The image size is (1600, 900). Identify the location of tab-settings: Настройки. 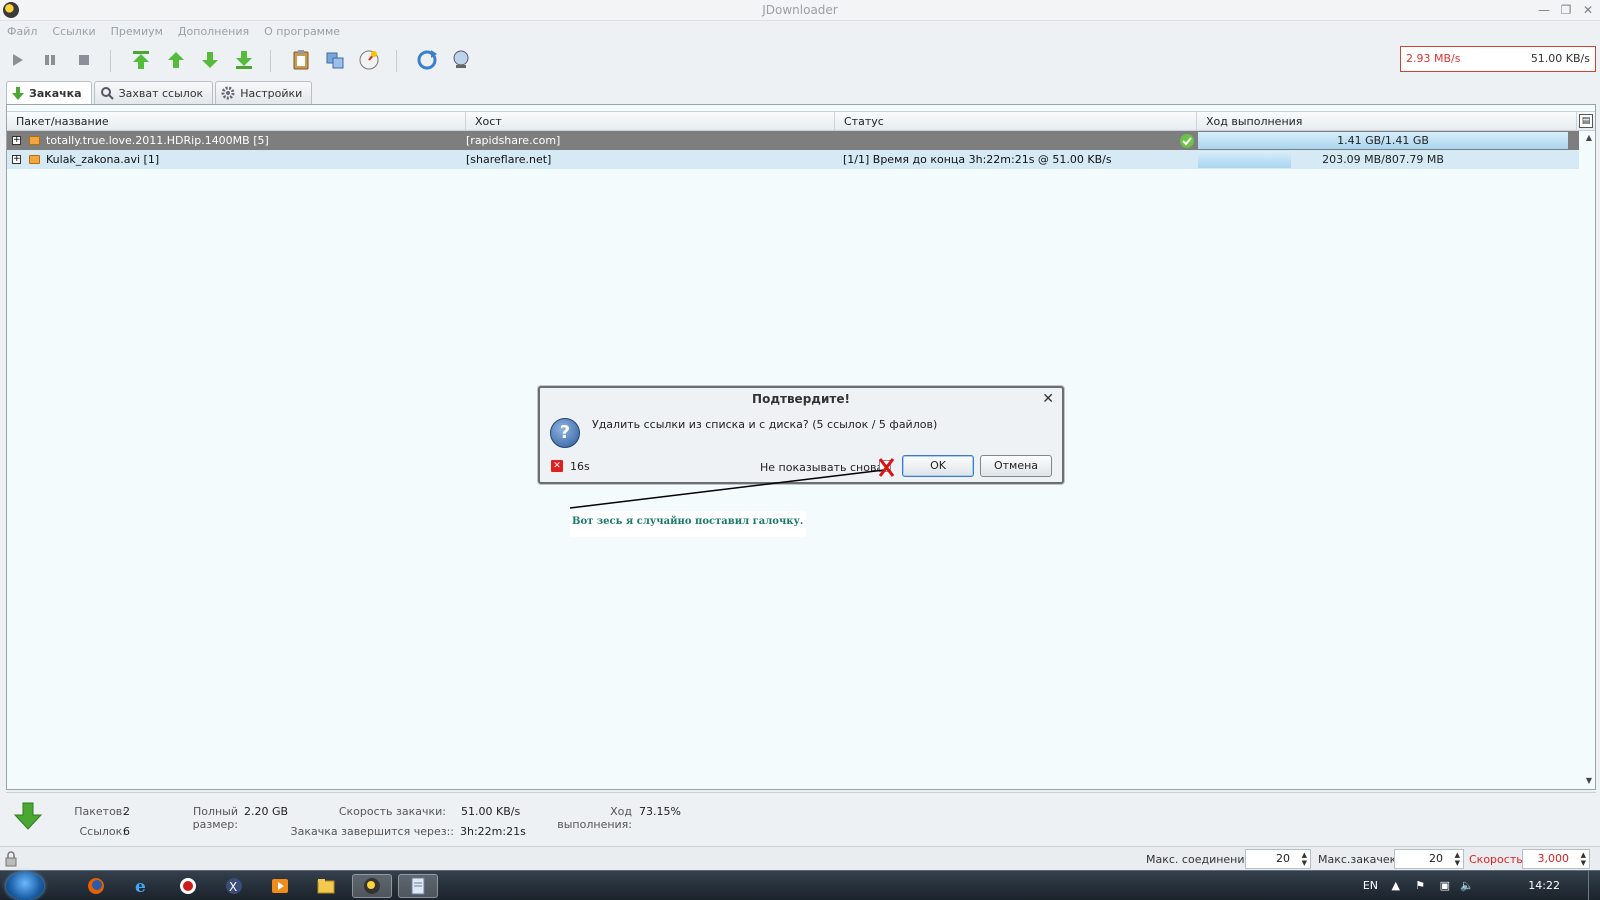
(264, 92).